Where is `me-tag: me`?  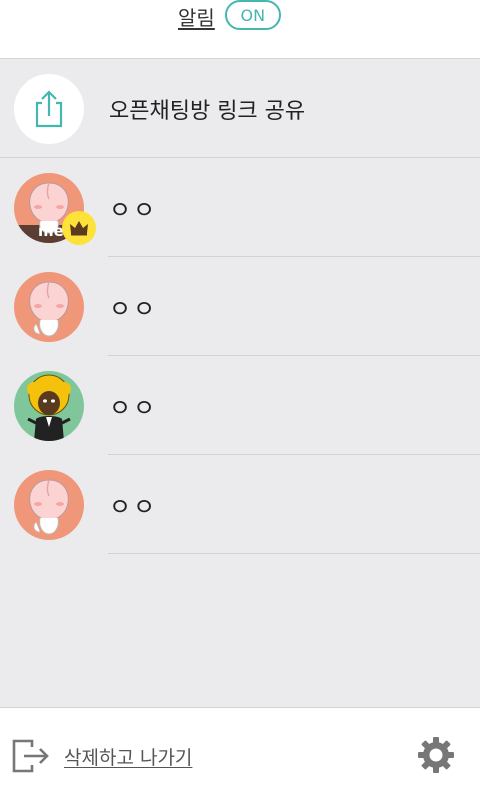 me-tag: me is located at coordinates (51, 231).